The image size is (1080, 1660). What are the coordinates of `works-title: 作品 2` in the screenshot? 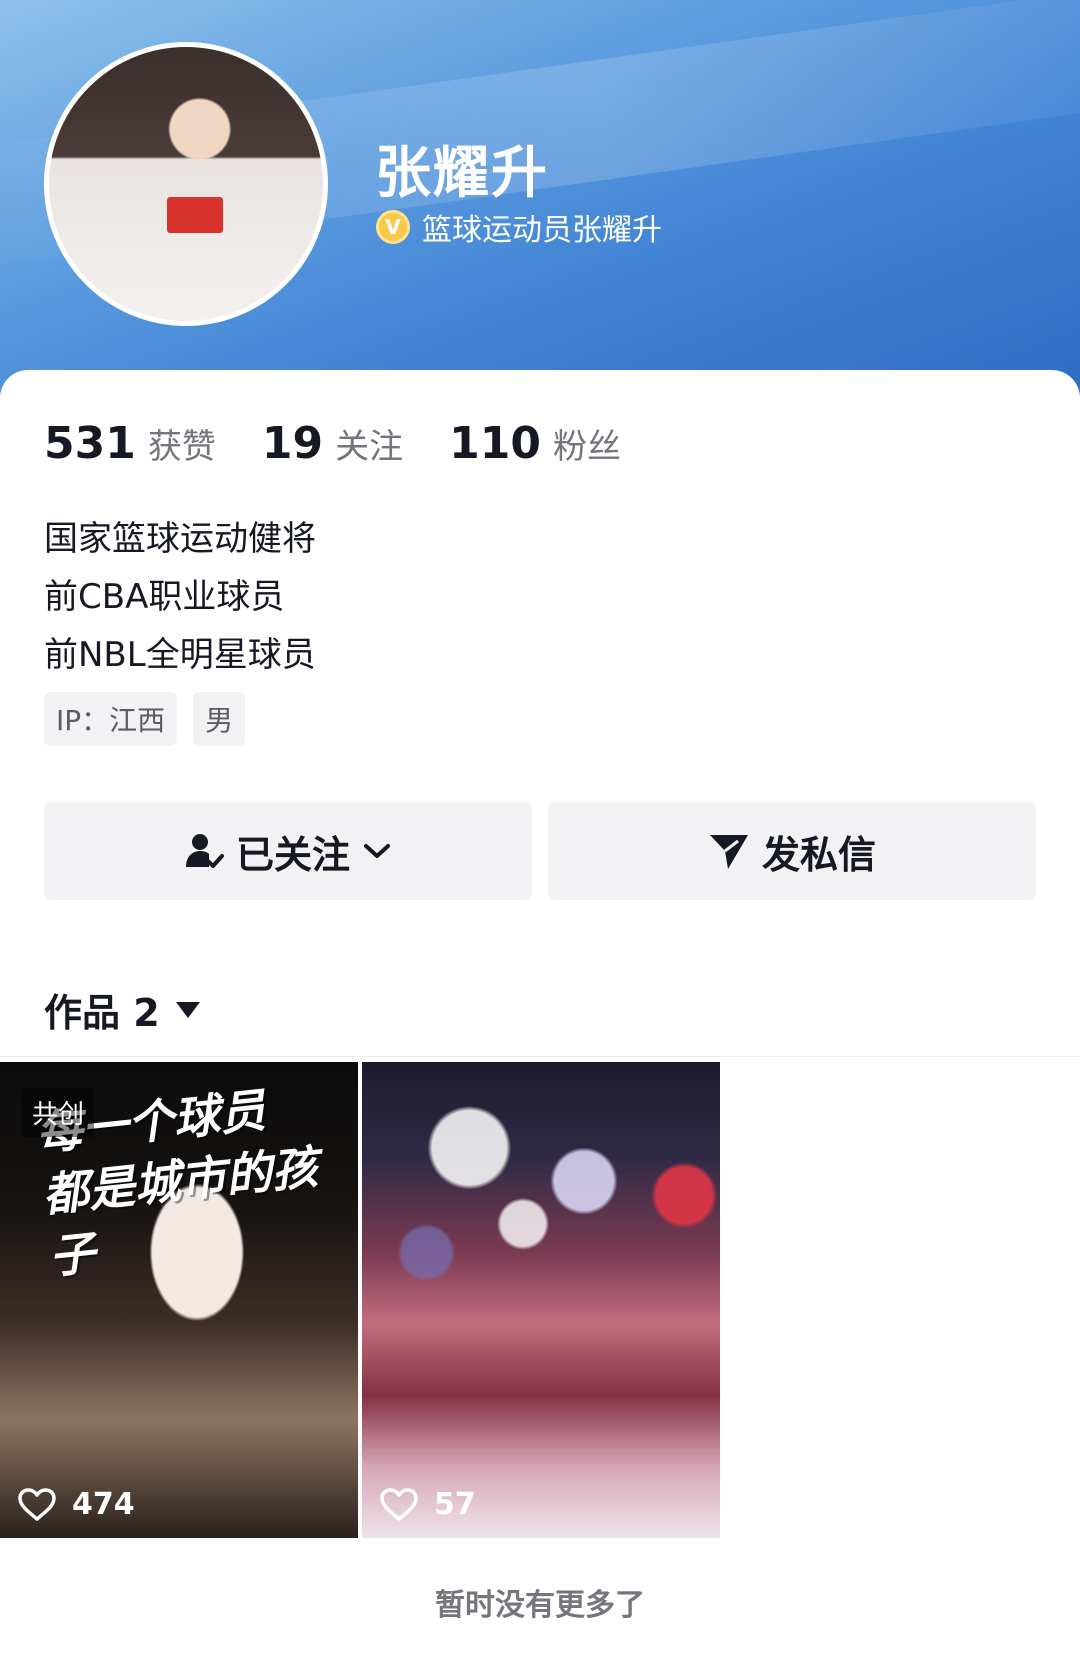 It's located at (102, 1013).